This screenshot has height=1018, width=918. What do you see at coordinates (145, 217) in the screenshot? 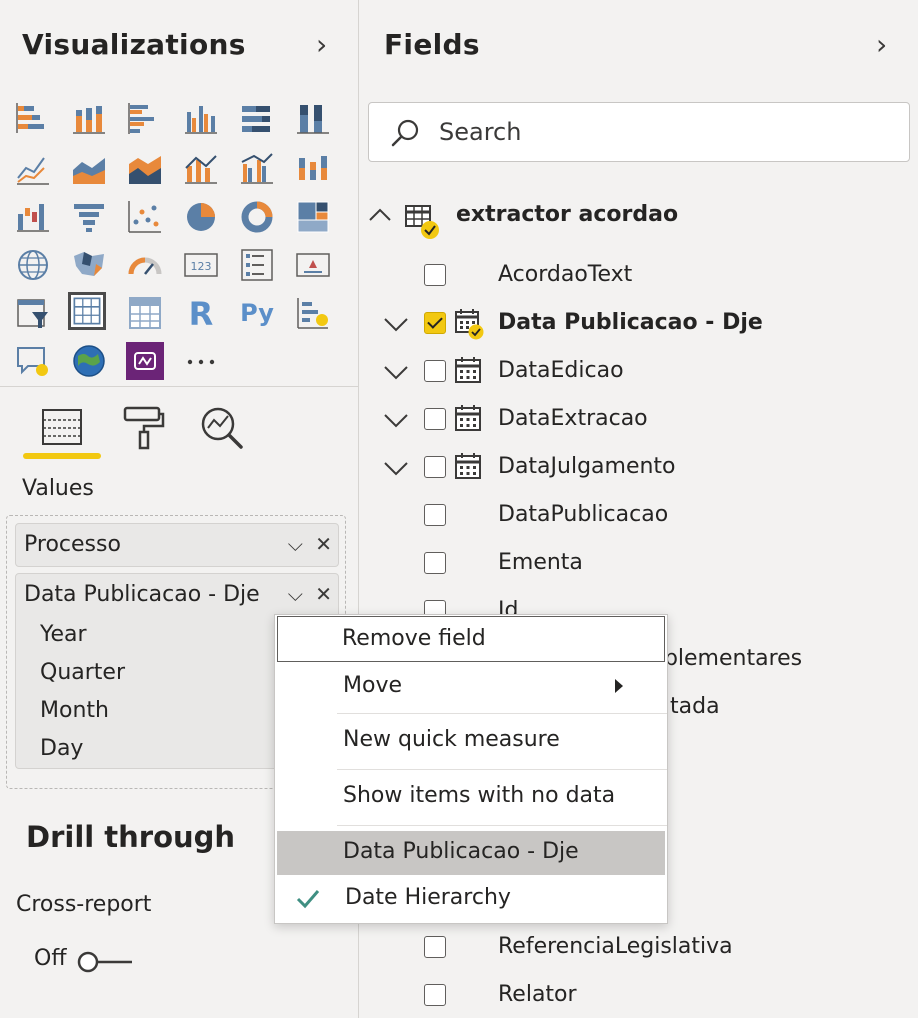
I see `scatter-chart-icon` at bounding box center [145, 217].